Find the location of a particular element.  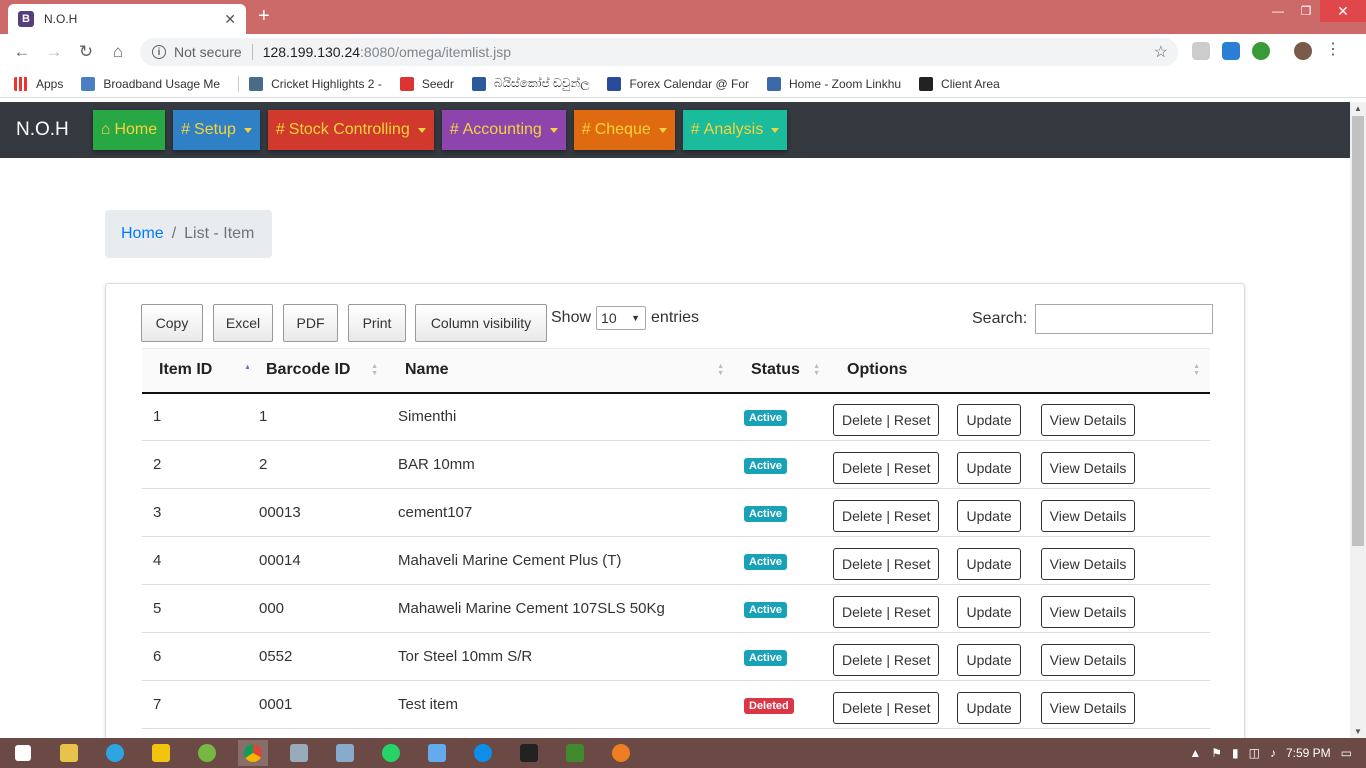

utorrent-icon is located at coordinates (207, 753).